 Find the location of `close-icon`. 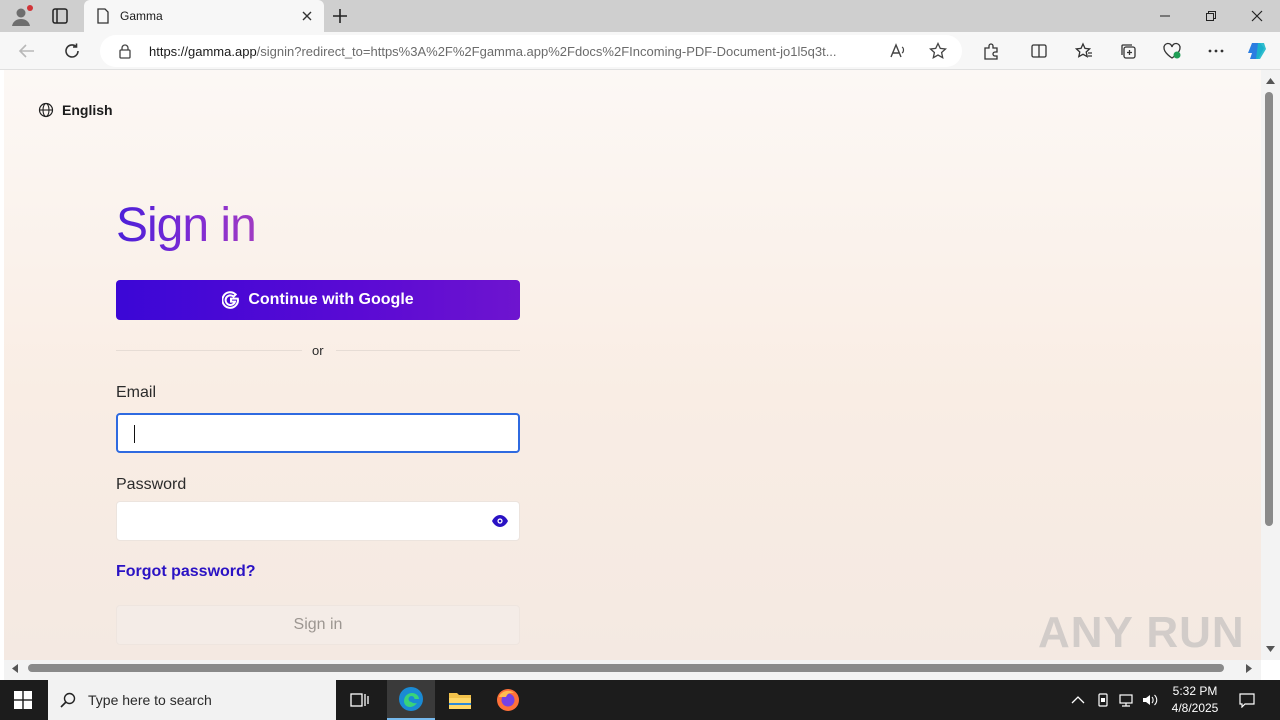

close-icon is located at coordinates (1257, 16).